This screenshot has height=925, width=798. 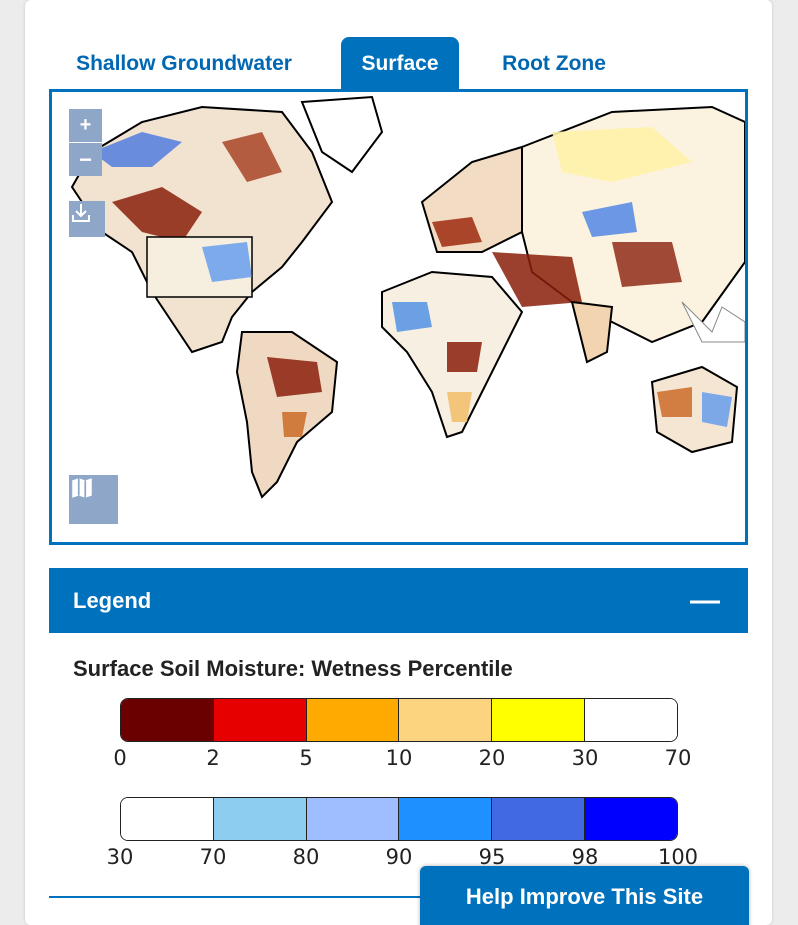 I want to click on wet-color-scale, so click(x=399, y=819).